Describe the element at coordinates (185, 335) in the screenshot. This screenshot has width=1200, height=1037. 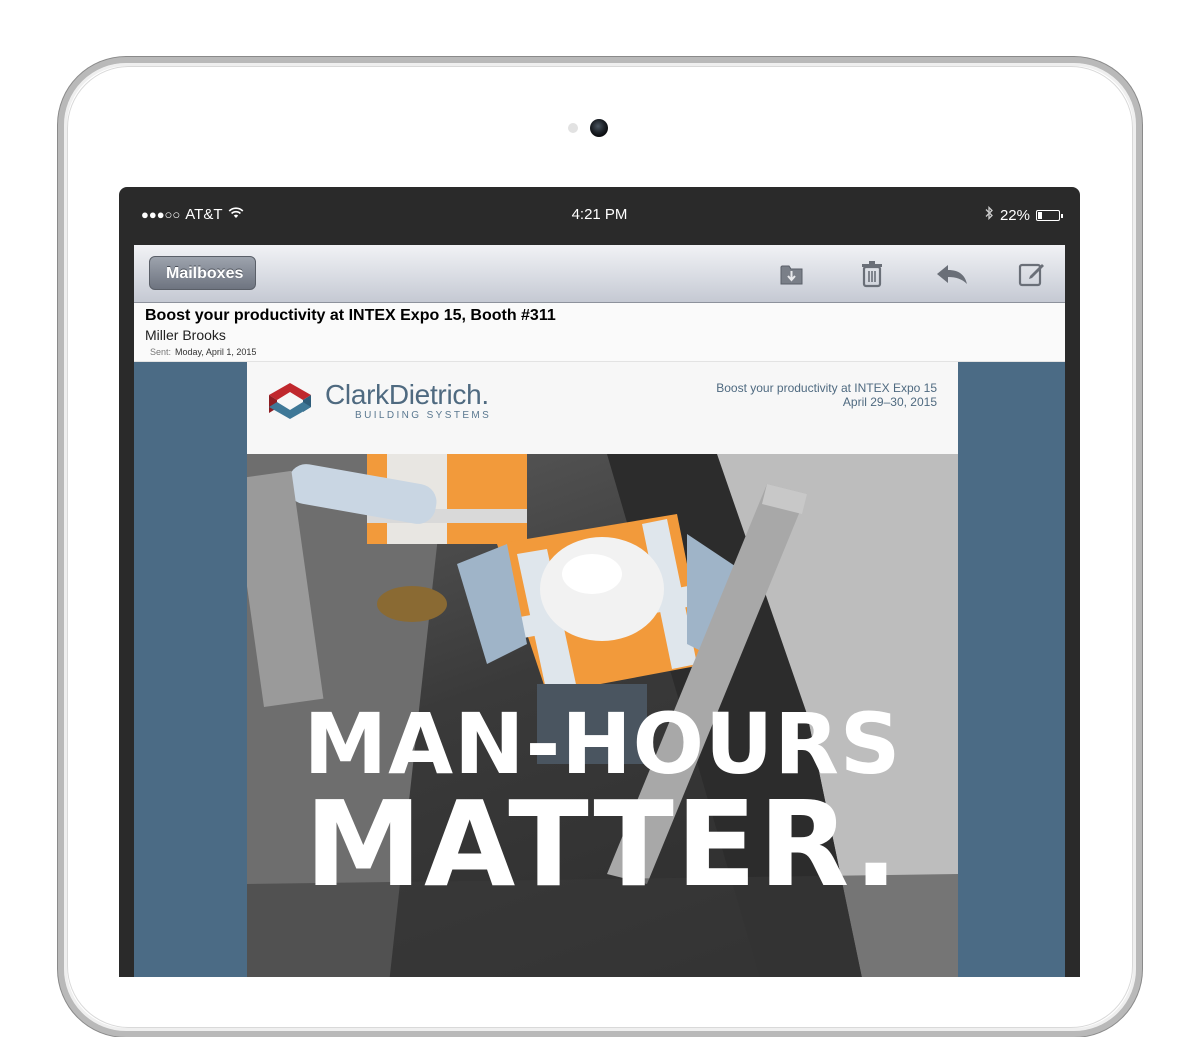
I see `message-sender: Miller Brooks` at that location.